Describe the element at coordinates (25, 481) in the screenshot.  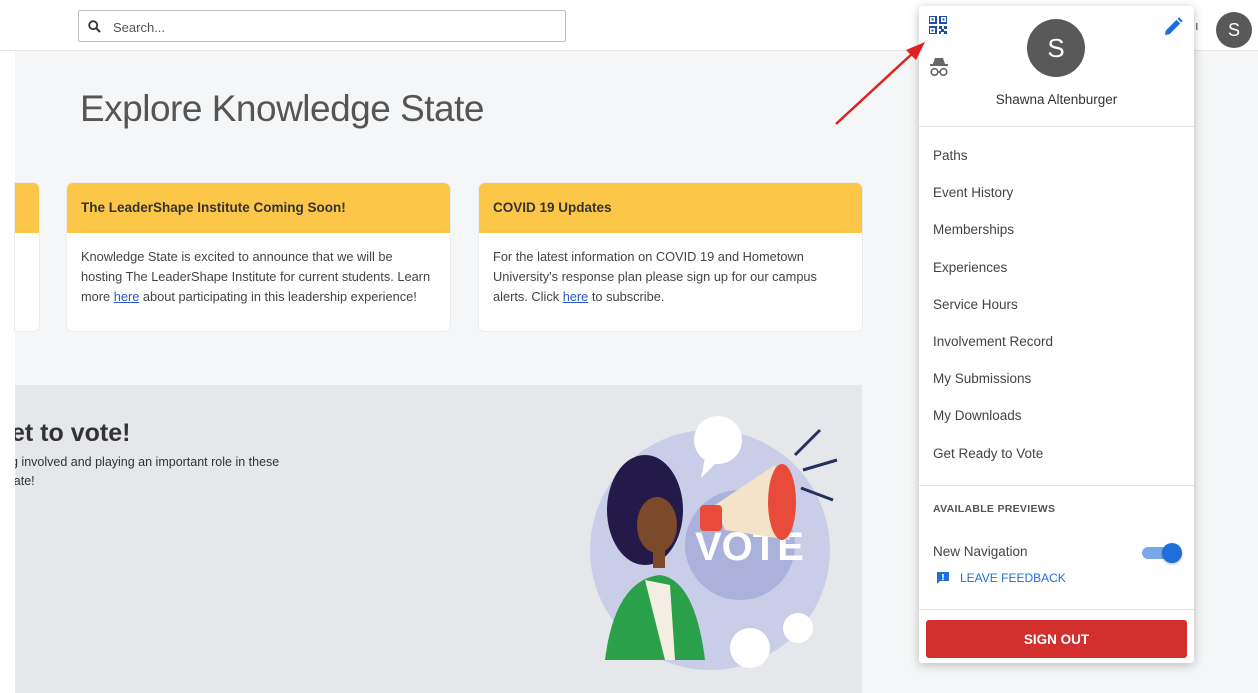
I see `banner-text-line: late!` at that location.